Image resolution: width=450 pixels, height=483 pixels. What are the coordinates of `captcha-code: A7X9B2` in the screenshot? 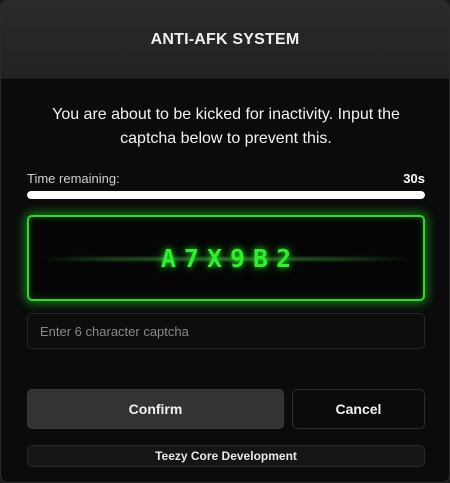 It's located at (230, 258).